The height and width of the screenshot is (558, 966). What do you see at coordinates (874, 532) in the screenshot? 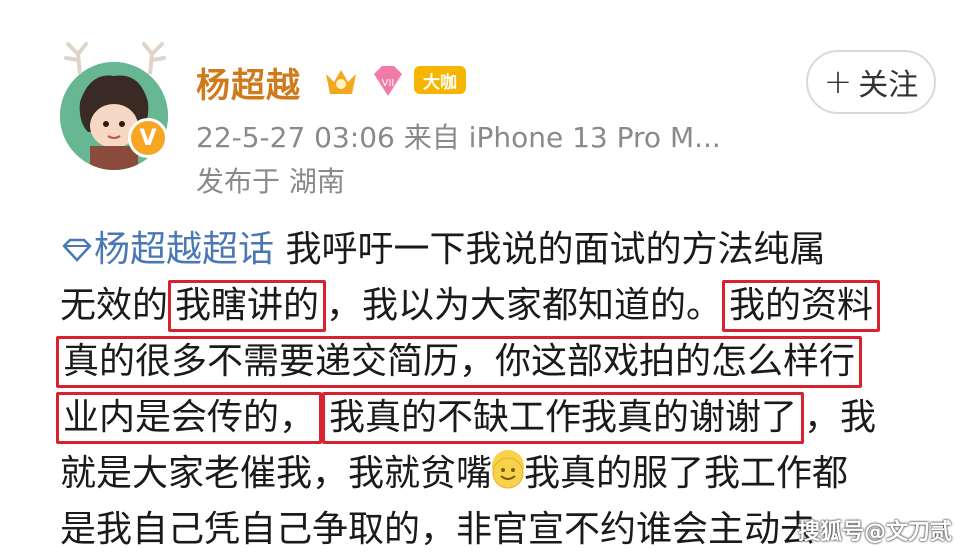
I see `watermark: 搜狐号@文刀贰` at bounding box center [874, 532].